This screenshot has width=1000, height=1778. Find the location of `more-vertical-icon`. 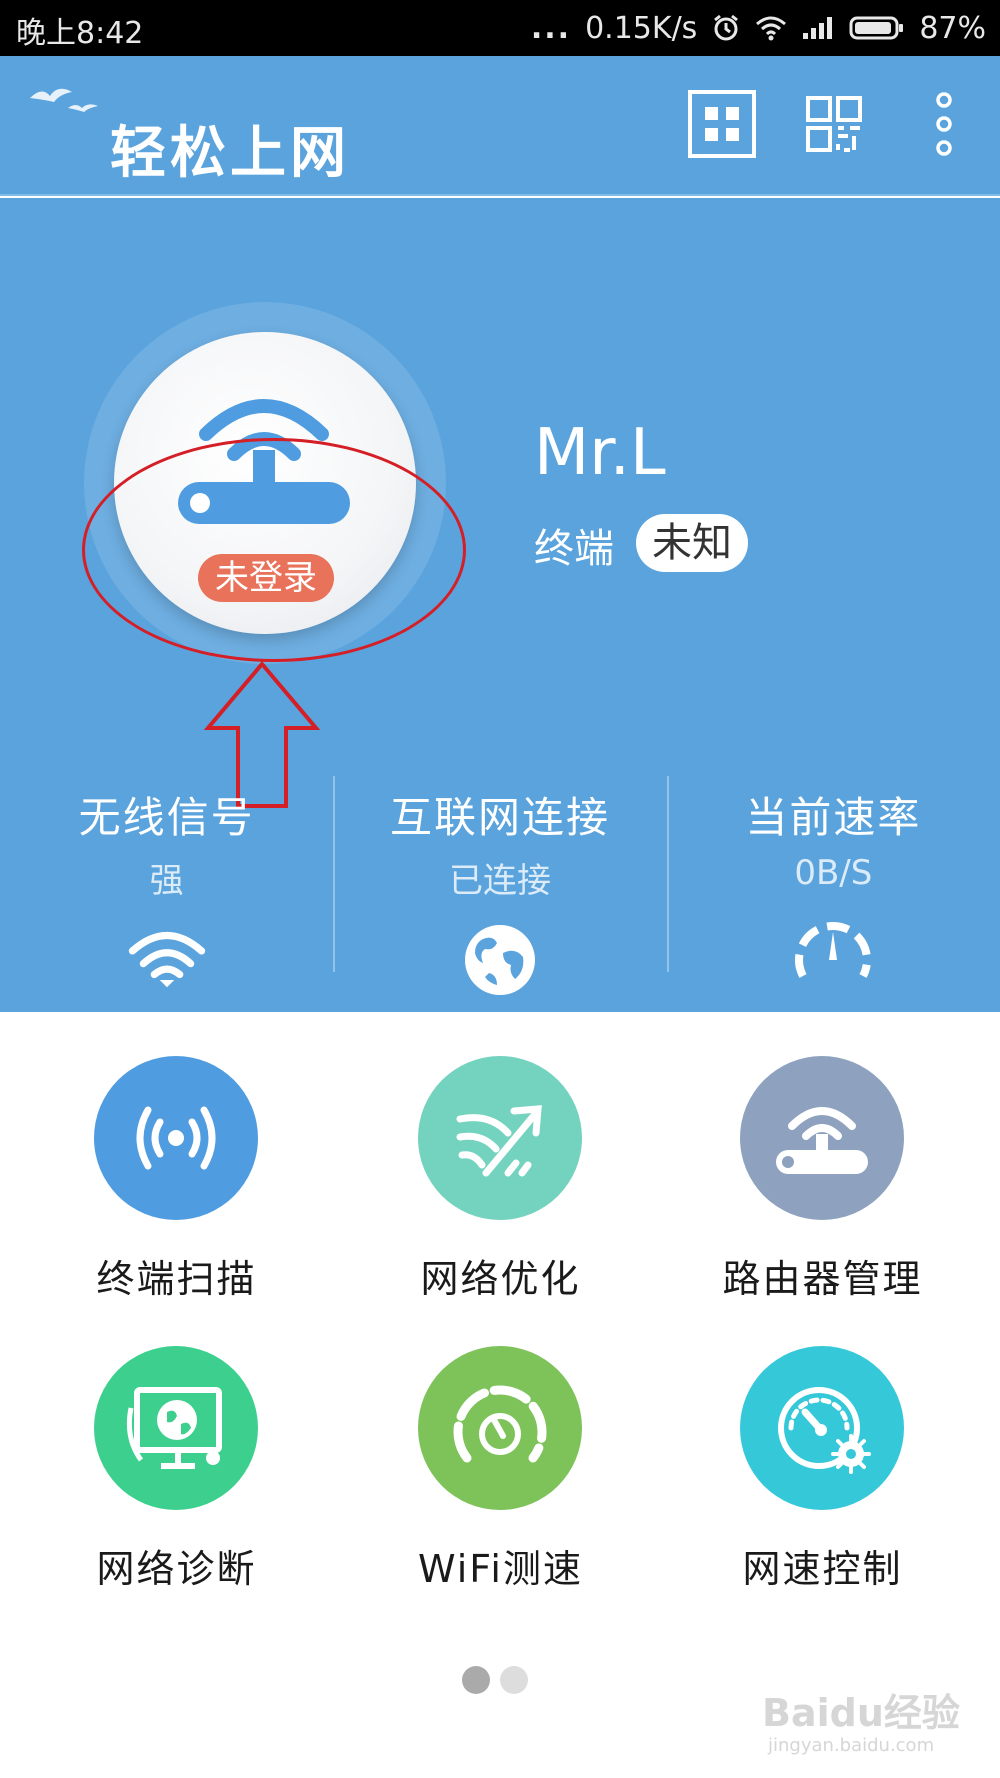

more-vertical-icon is located at coordinates (944, 126).